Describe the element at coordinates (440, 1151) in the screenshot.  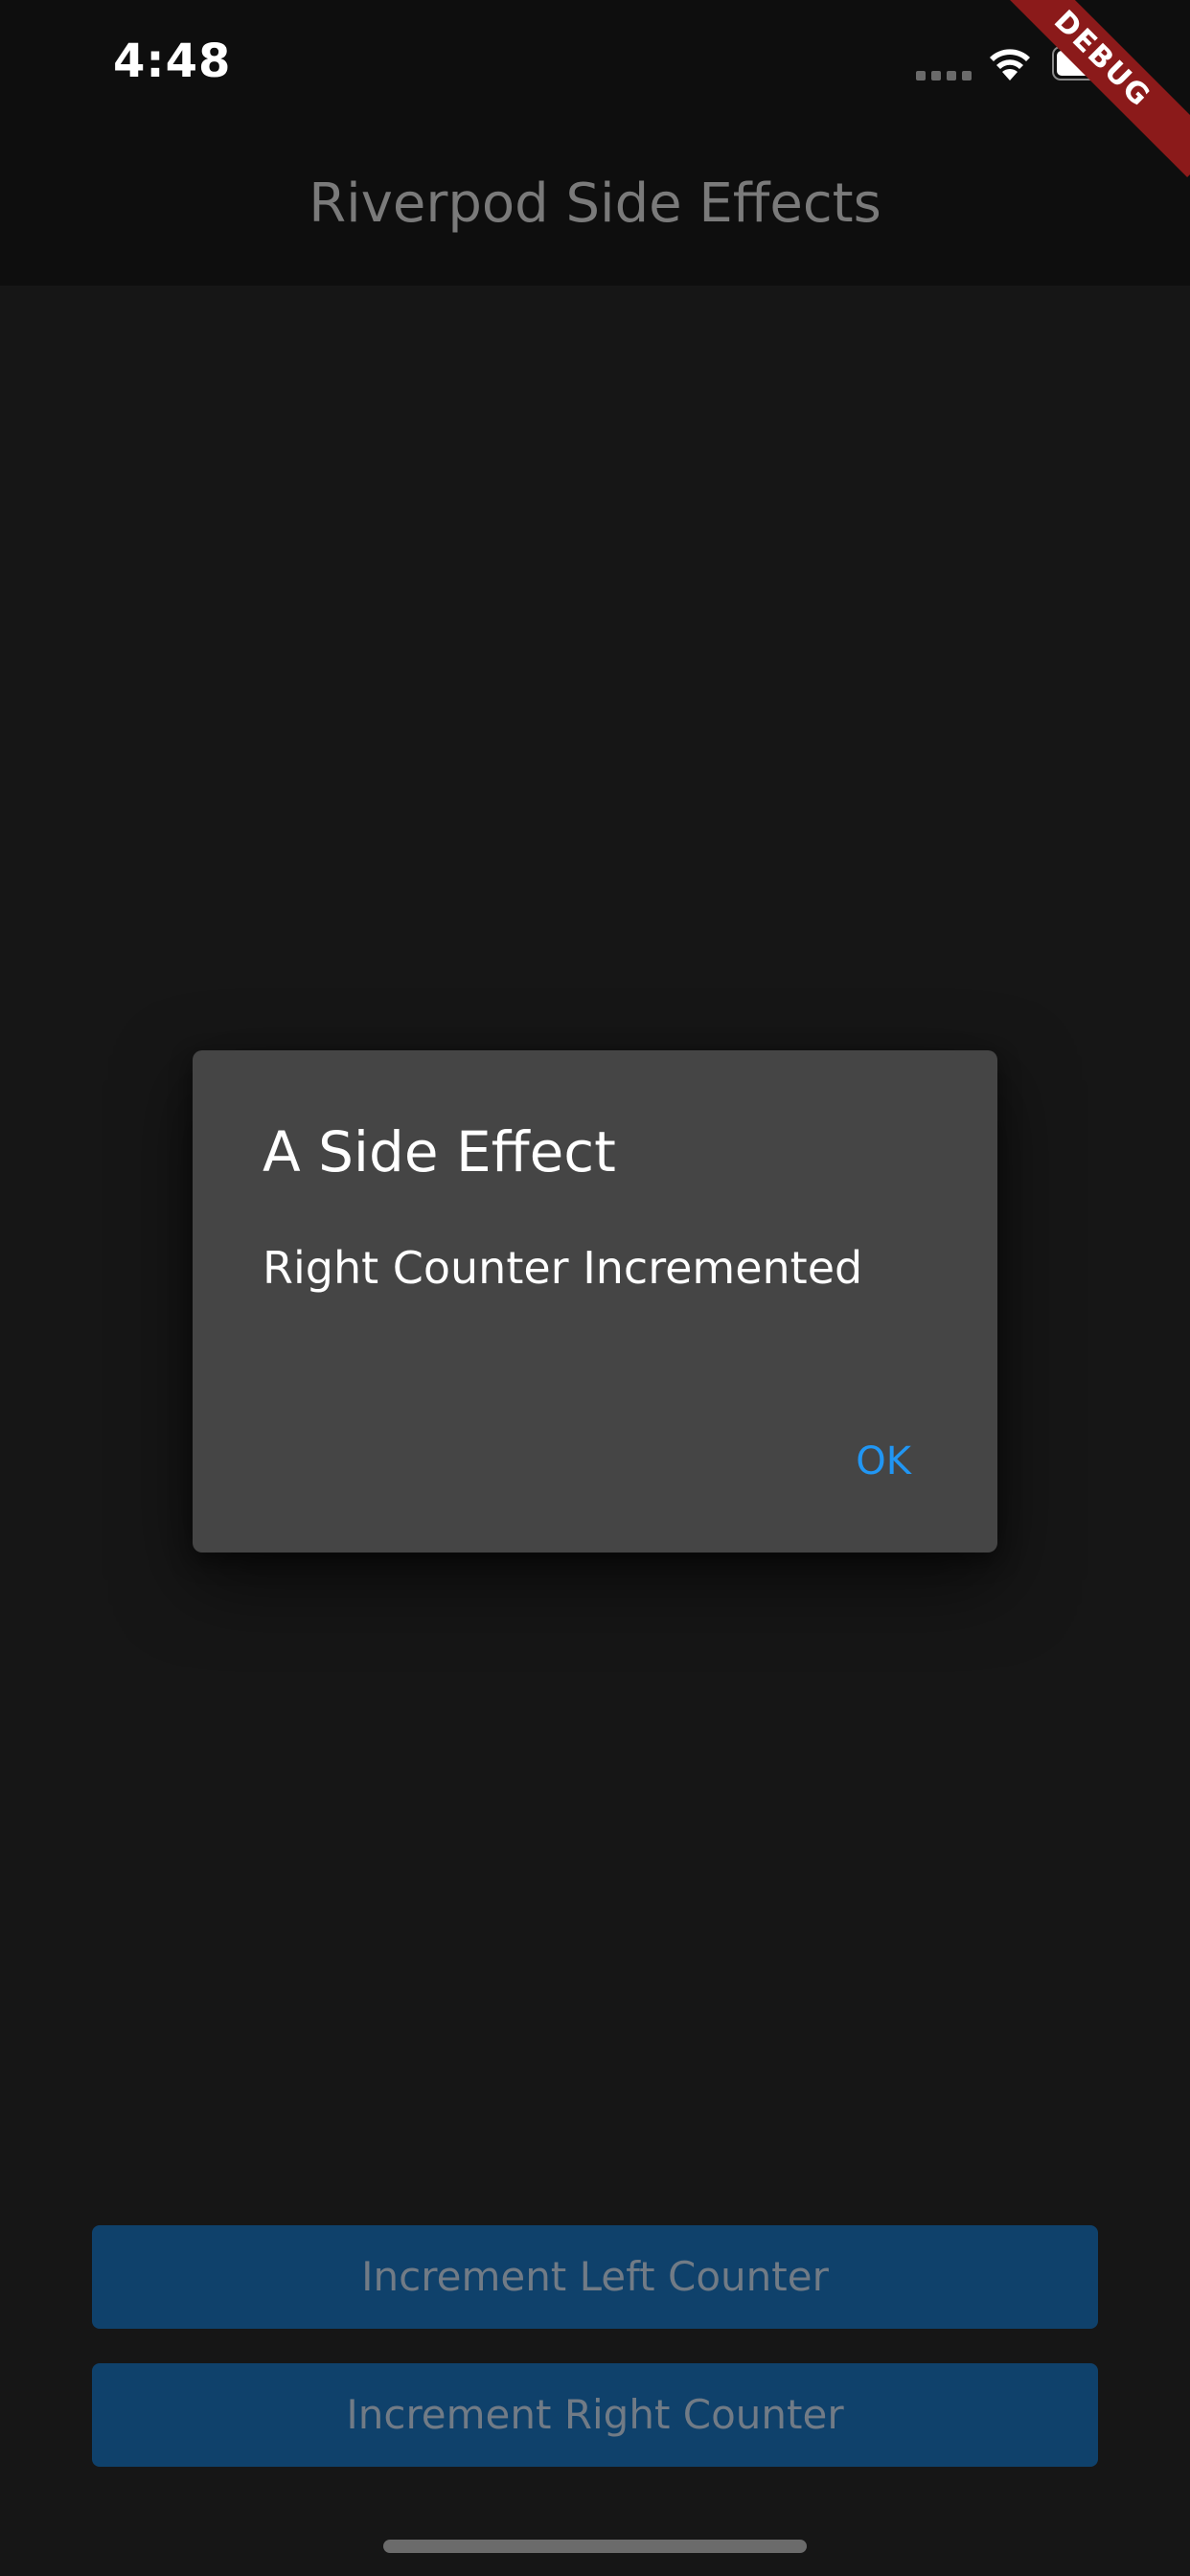
I see `dialog-title: A Side Effect` at that location.